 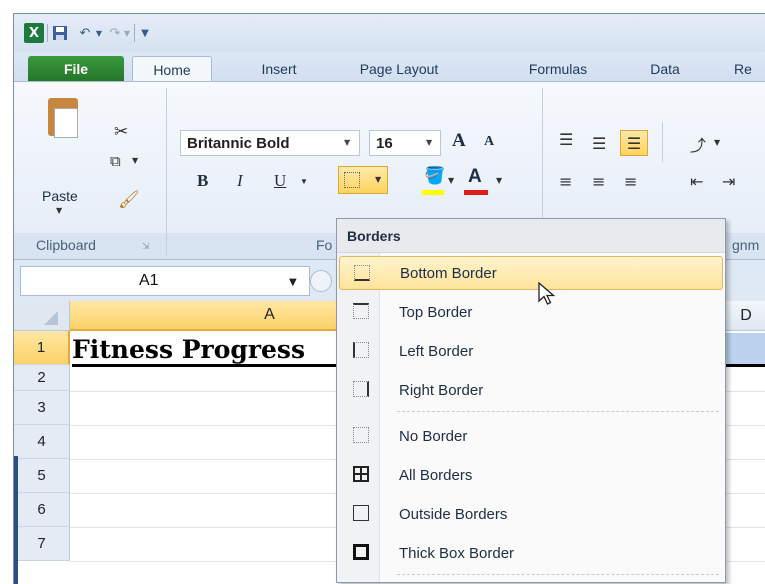 I want to click on increase-indent-icon: ⇥, so click(x=728, y=181).